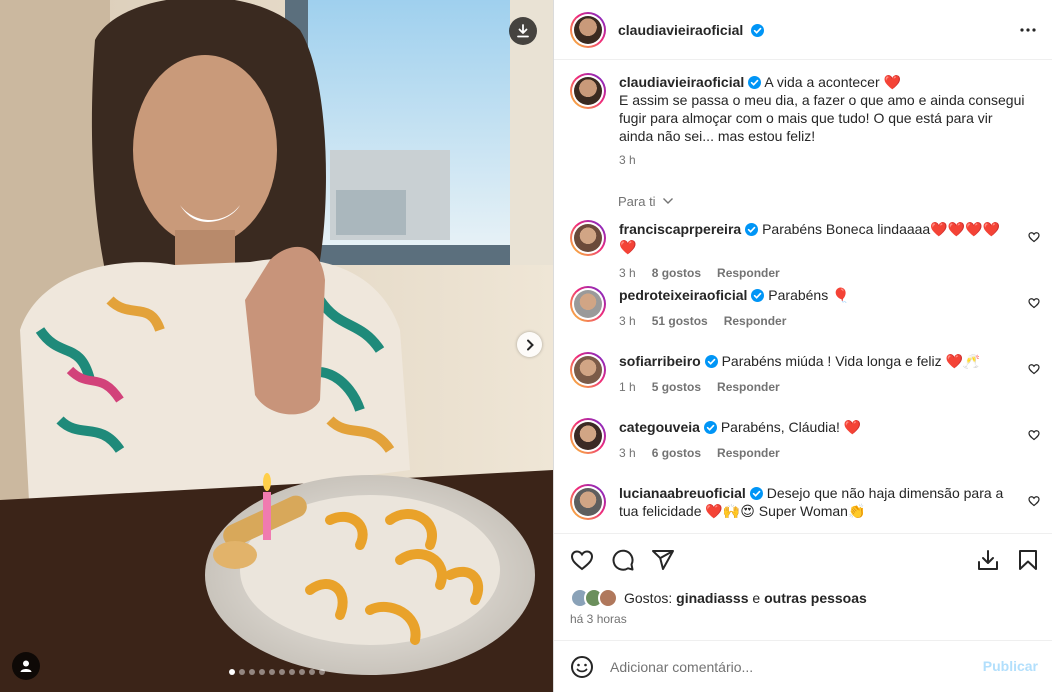  What do you see at coordinates (676, 453) in the screenshot?
I see `comment-likes: 6 gostos` at bounding box center [676, 453].